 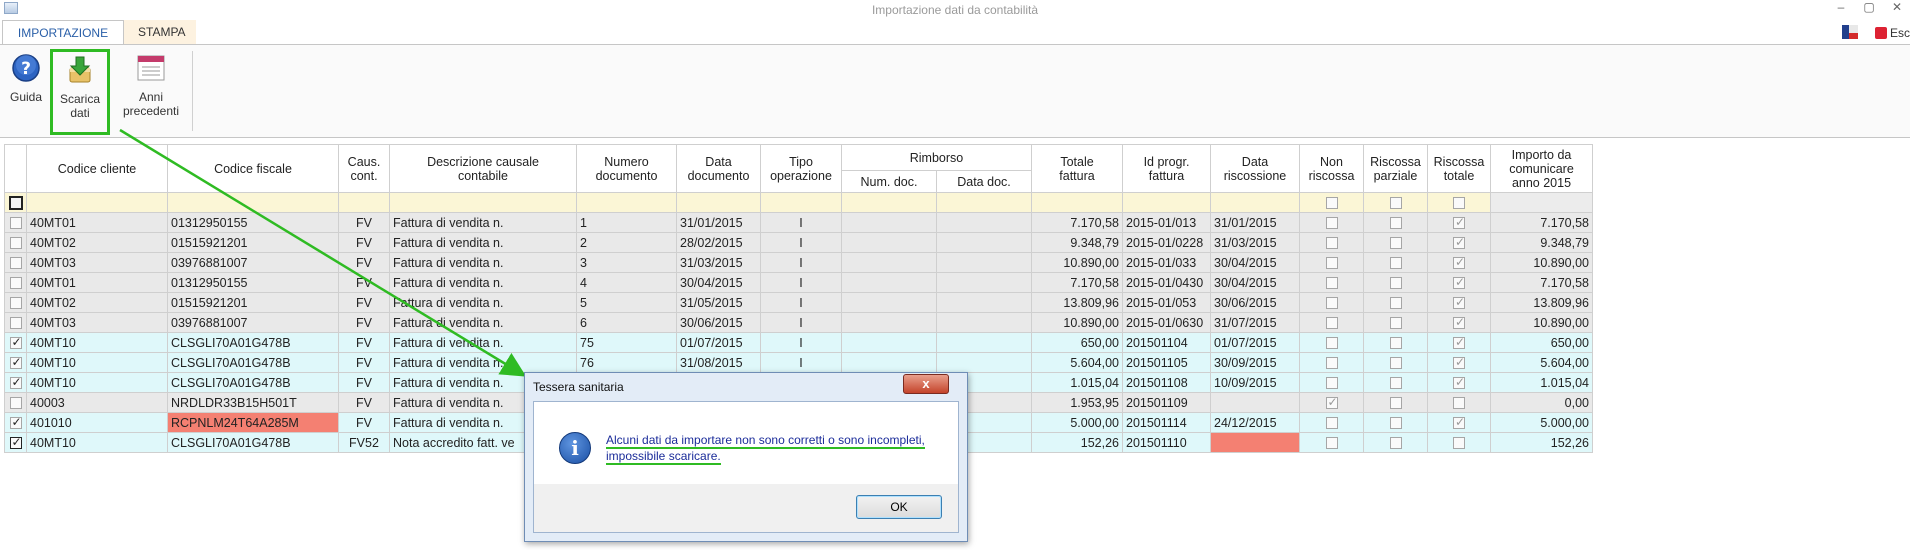 What do you see at coordinates (626, 342) in the screenshot?
I see `numero-documento-cell: 75` at bounding box center [626, 342].